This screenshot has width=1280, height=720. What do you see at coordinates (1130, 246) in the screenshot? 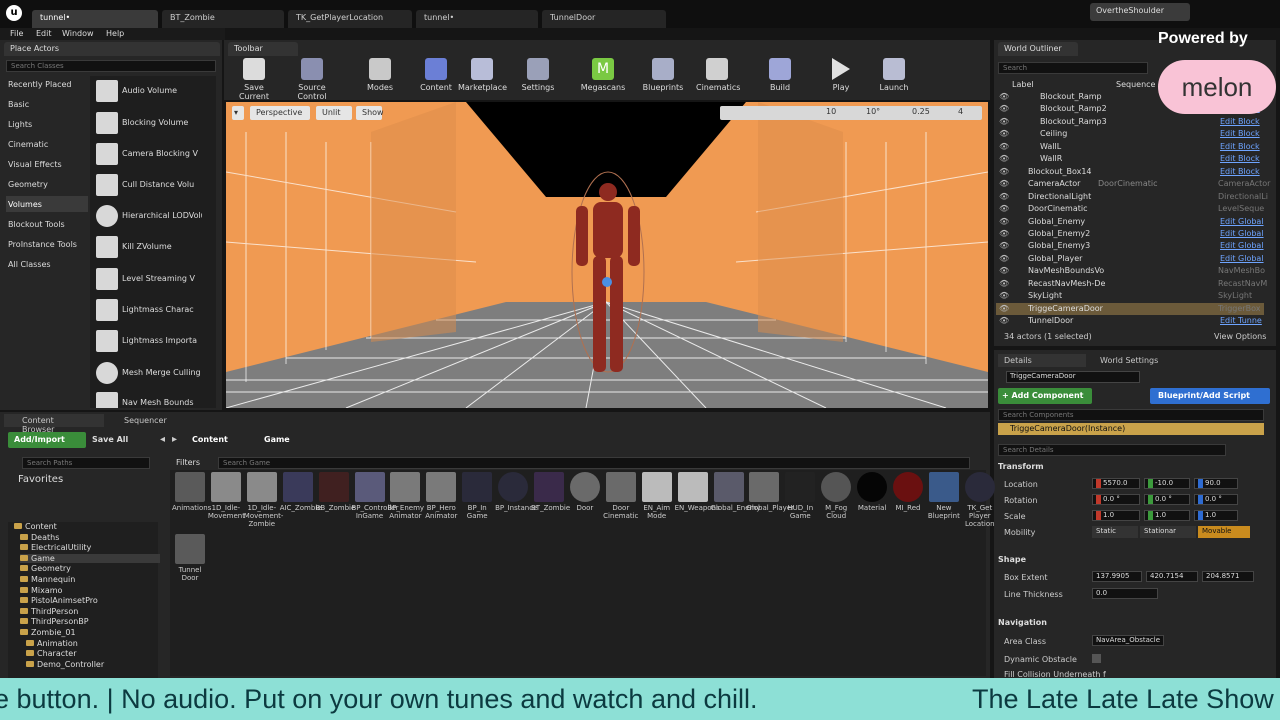
I see `outliner-row: 👁 Global_Enemy3 Edit Global` at bounding box center [1130, 246].